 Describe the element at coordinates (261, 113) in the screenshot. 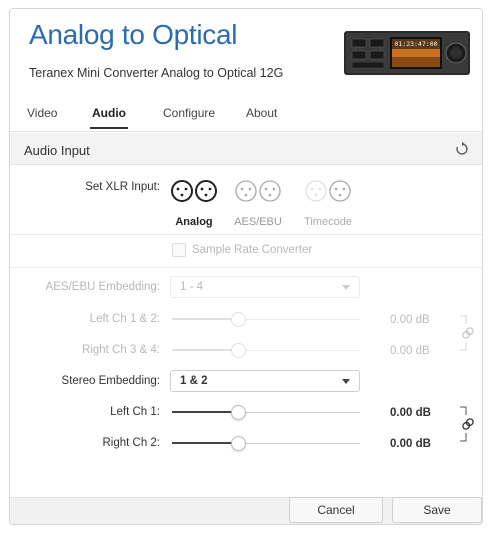

I see `tab-about: About` at that location.